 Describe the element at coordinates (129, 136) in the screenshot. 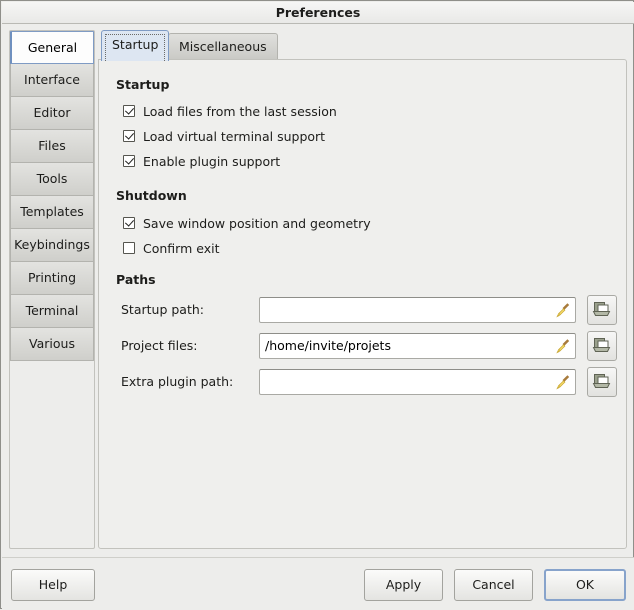

I see `checkbox-virtual-terminal` at that location.